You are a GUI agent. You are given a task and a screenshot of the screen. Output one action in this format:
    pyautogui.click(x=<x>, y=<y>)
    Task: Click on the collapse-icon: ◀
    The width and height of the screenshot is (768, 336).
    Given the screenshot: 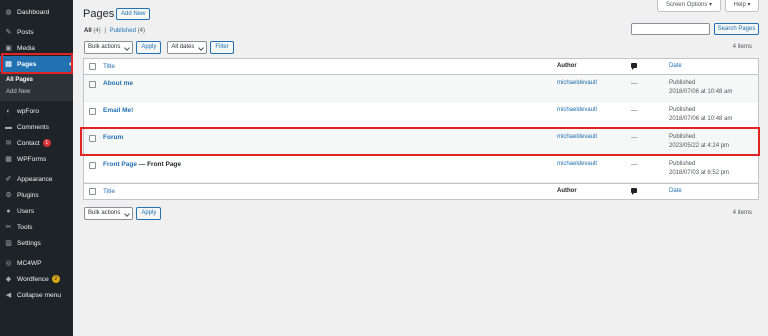 What is the action you would take?
    pyautogui.click(x=8, y=295)
    